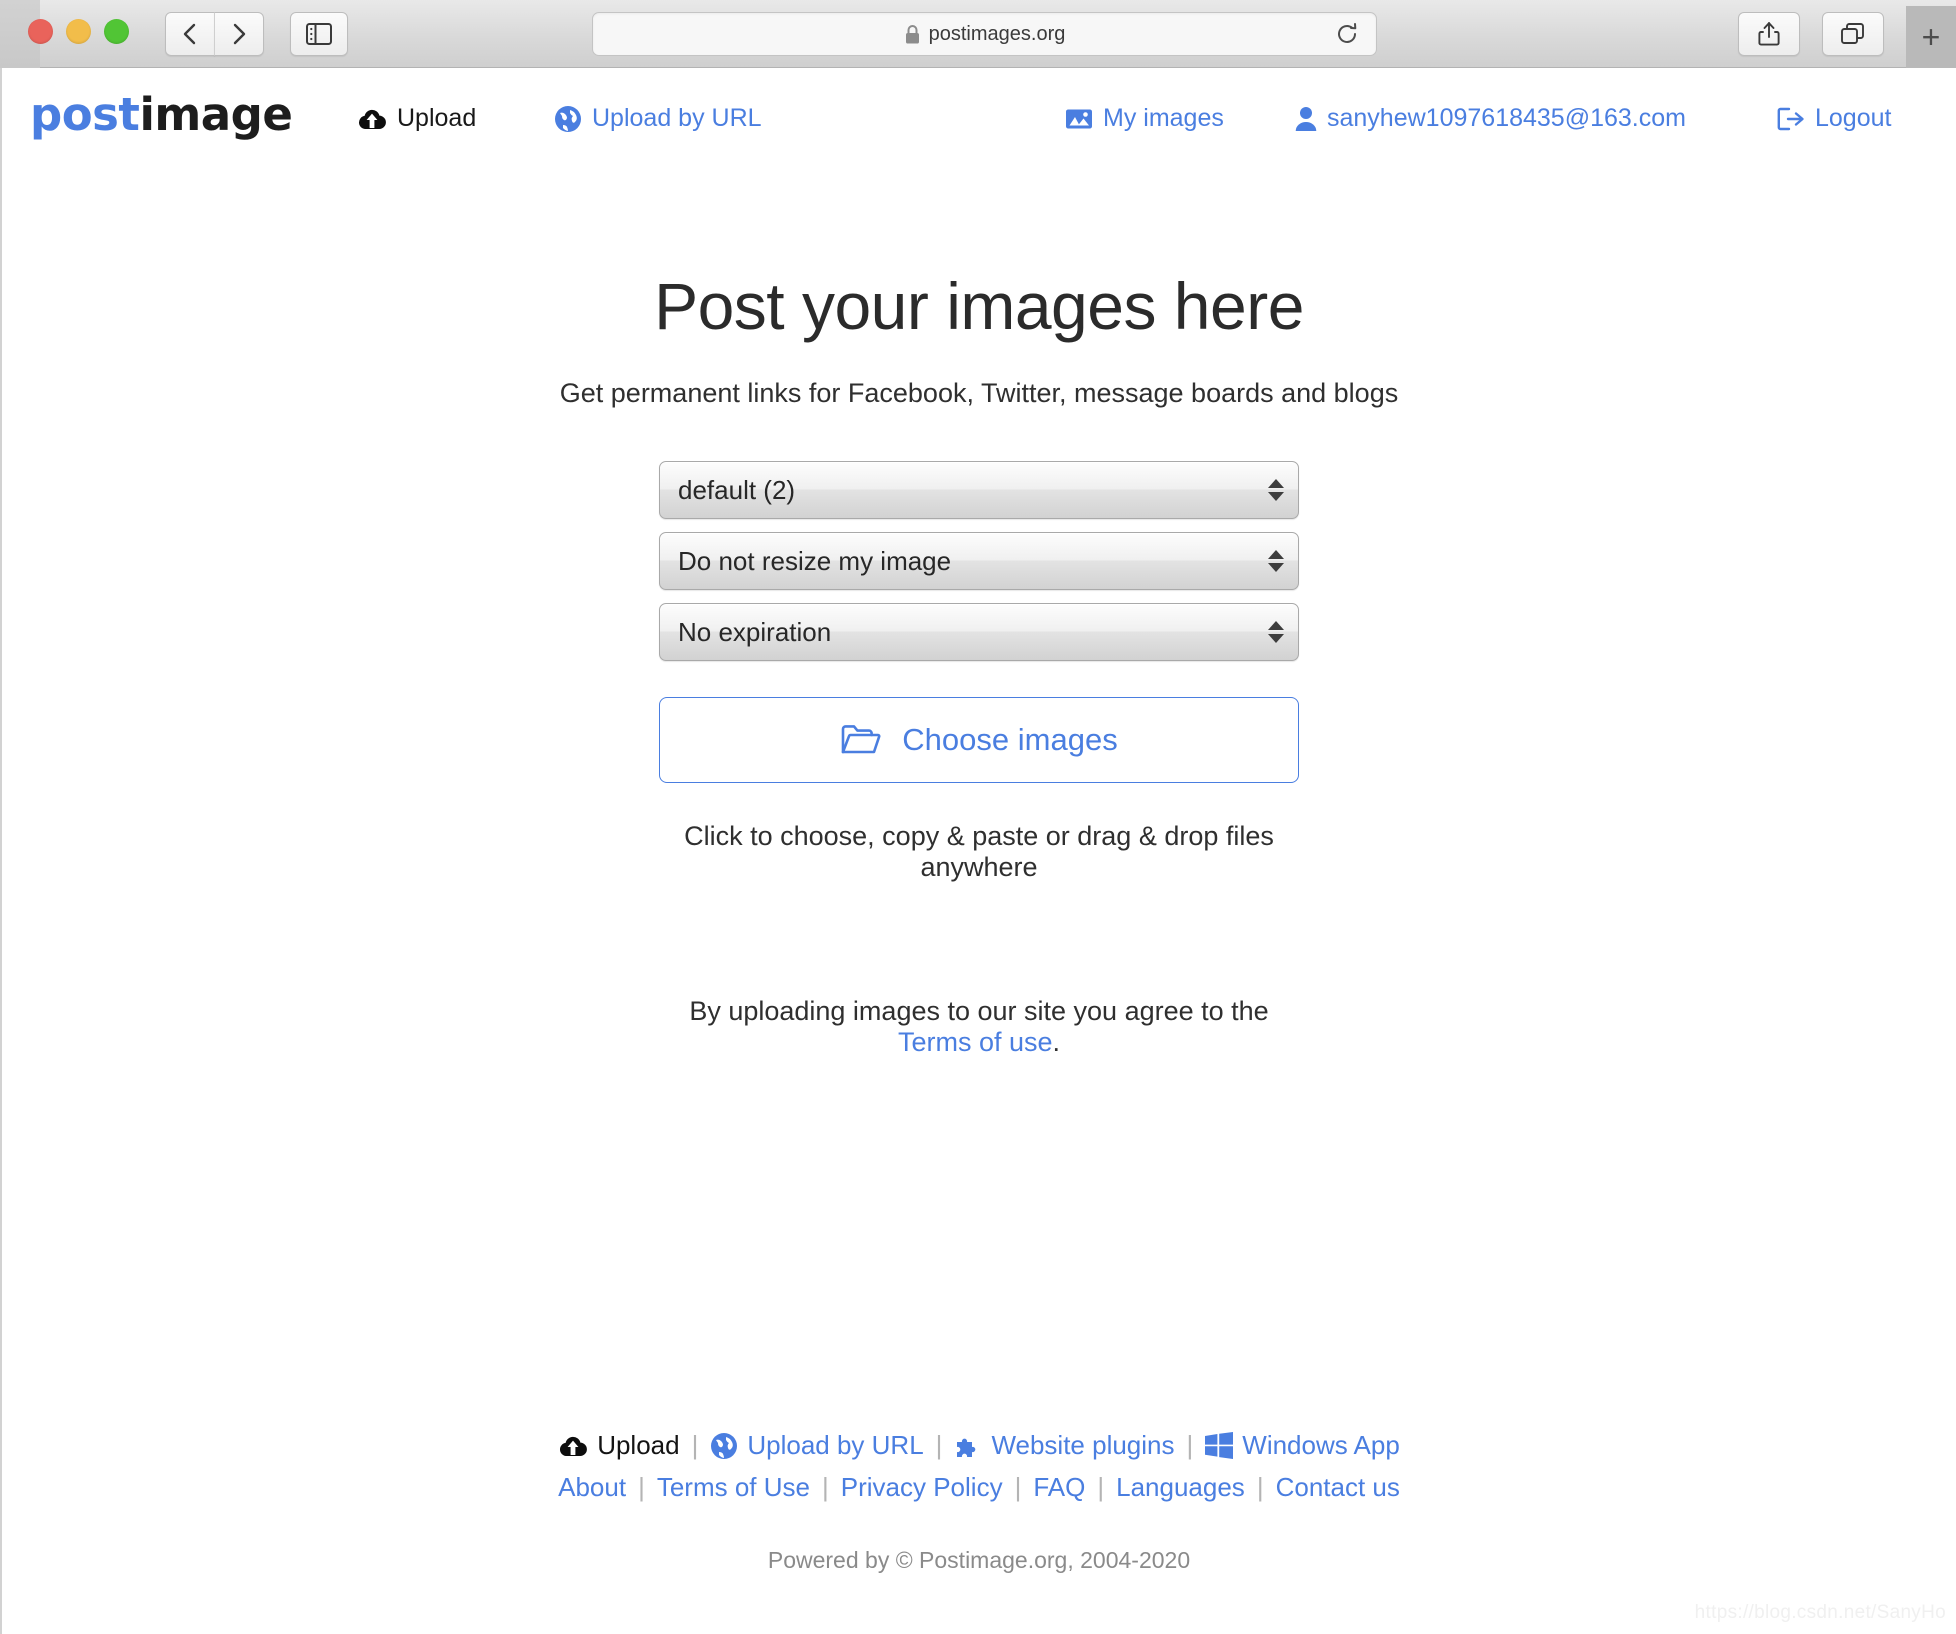 Image resolution: width=1956 pixels, height=1634 pixels. I want to click on footer-label-upload: Upload, so click(638, 1445).